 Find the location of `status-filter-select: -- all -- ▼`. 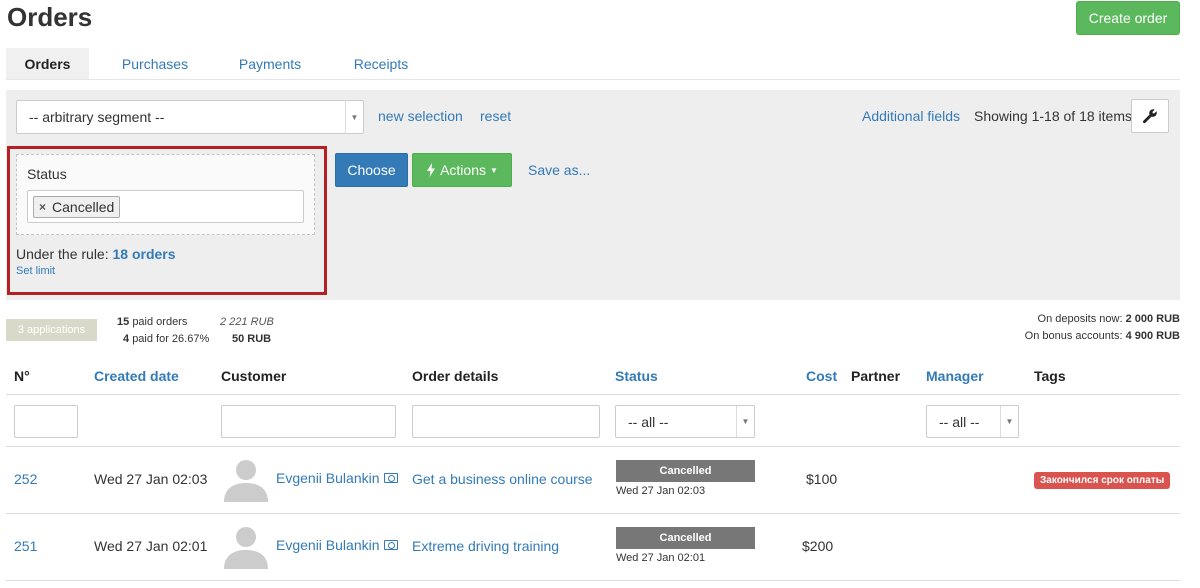

status-filter-select: -- all -- ▼ is located at coordinates (685, 421).